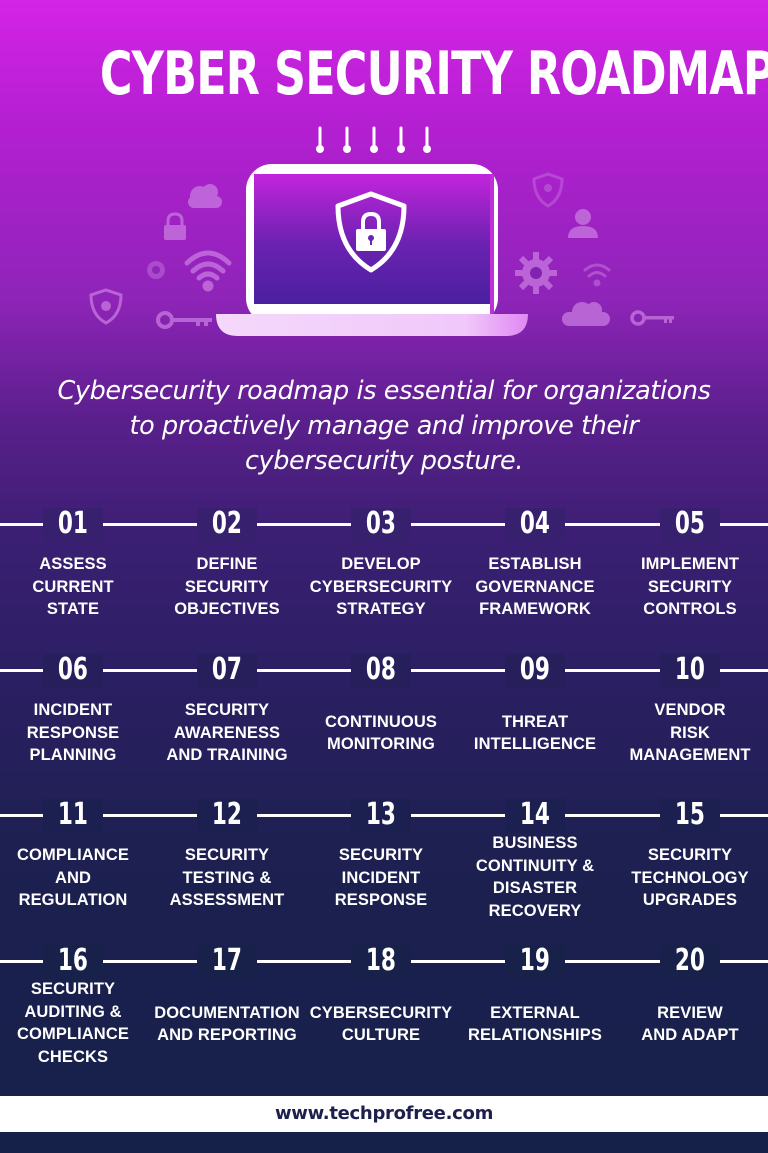 Image resolution: width=768 pixels, height=1153 pixels. I want to click on step-label-line: DEVELOP, so click(381, 564).